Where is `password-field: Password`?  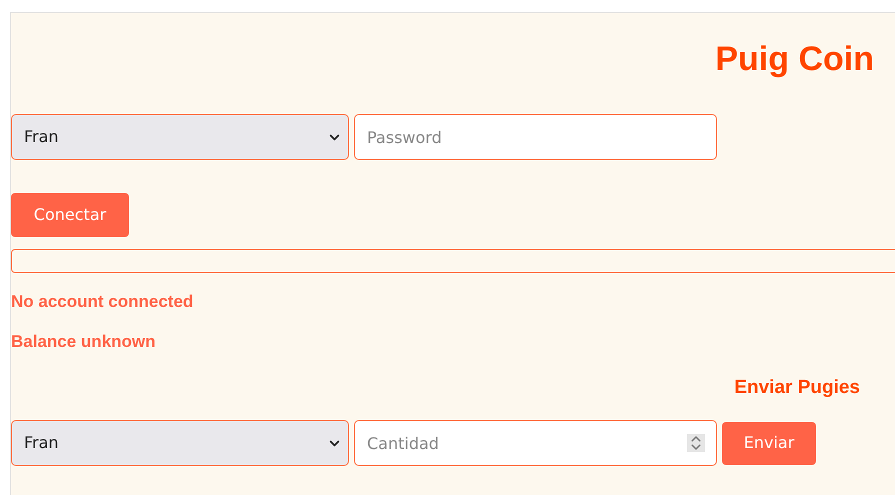 password-field: Password is located at coordinates (535, 137).